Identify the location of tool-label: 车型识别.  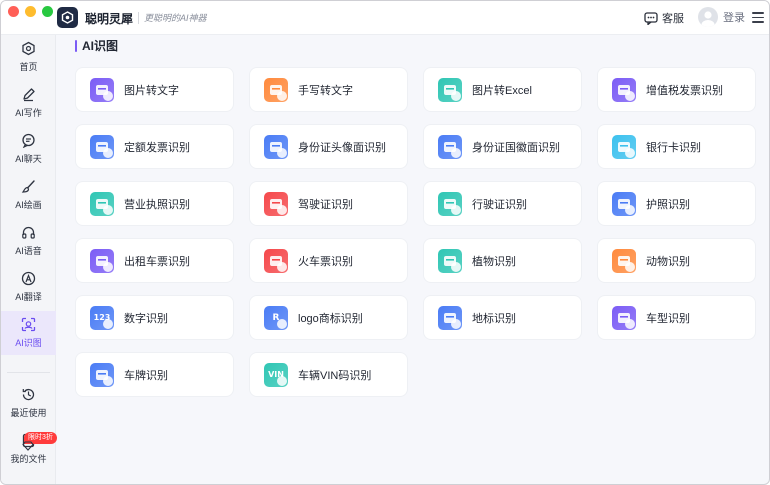
(668, 318).